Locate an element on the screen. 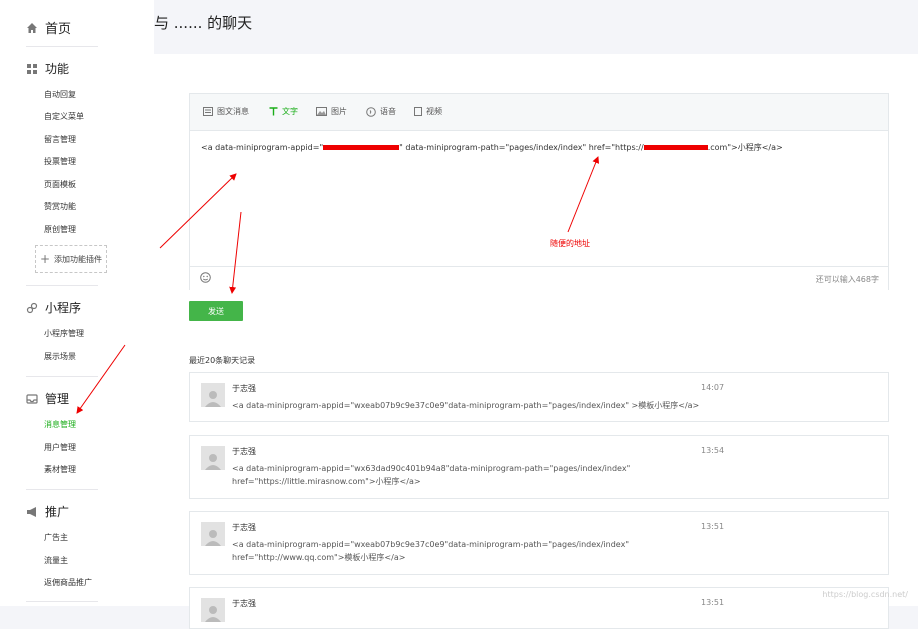 Image resolution: width=918 pixels, height=629 pixels. tab-news: 图文消息 is located at coordinates (226, 111).